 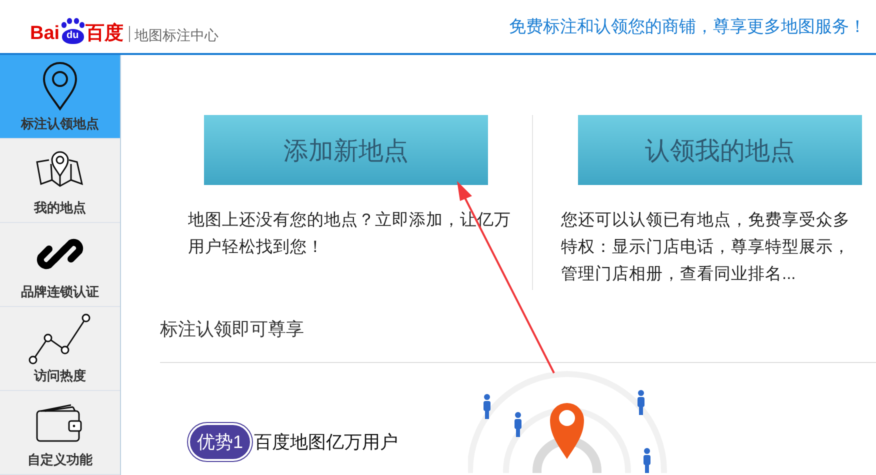 What do you see at coordinates (220, 442) in the screenshot?
I see `advantage-badge: 优势1` at bounding box center [220, 442].